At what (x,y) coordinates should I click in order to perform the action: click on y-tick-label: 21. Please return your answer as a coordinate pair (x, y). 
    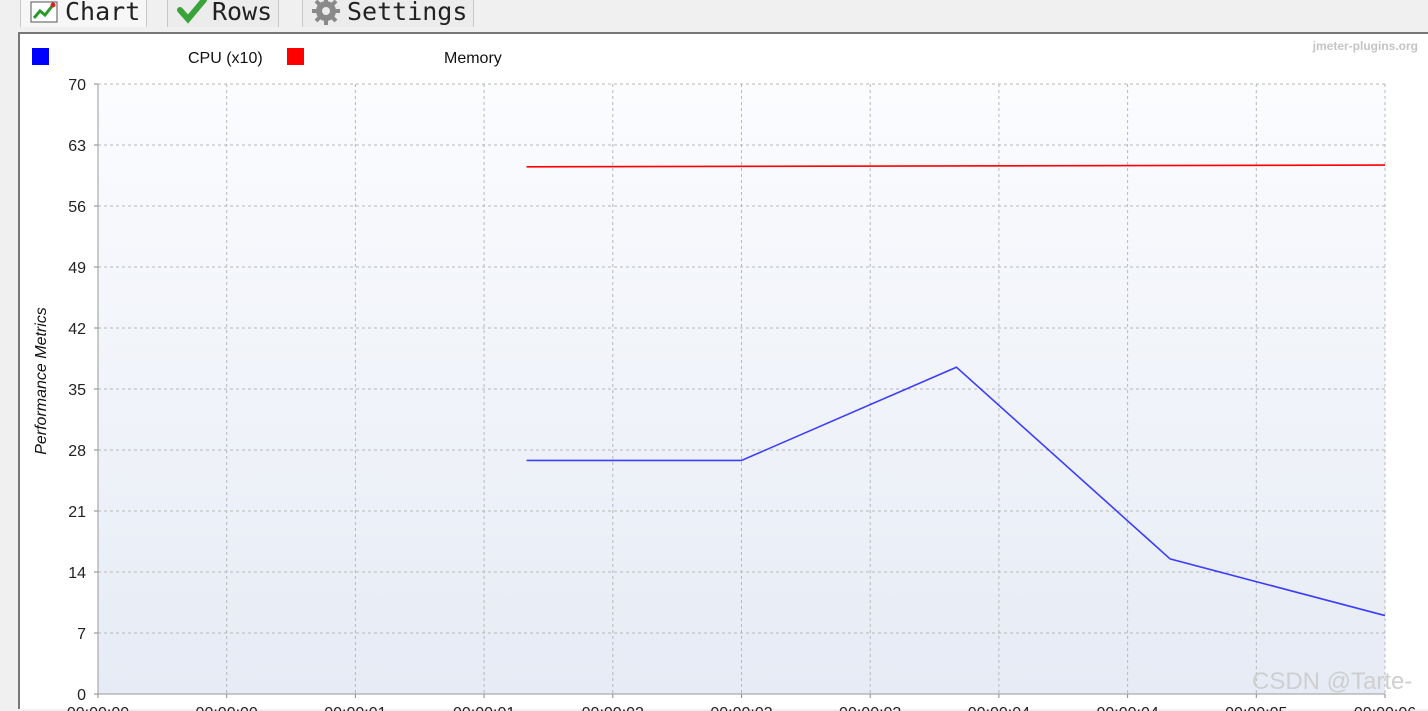
    Looking at the image, I should click on (77, 512).